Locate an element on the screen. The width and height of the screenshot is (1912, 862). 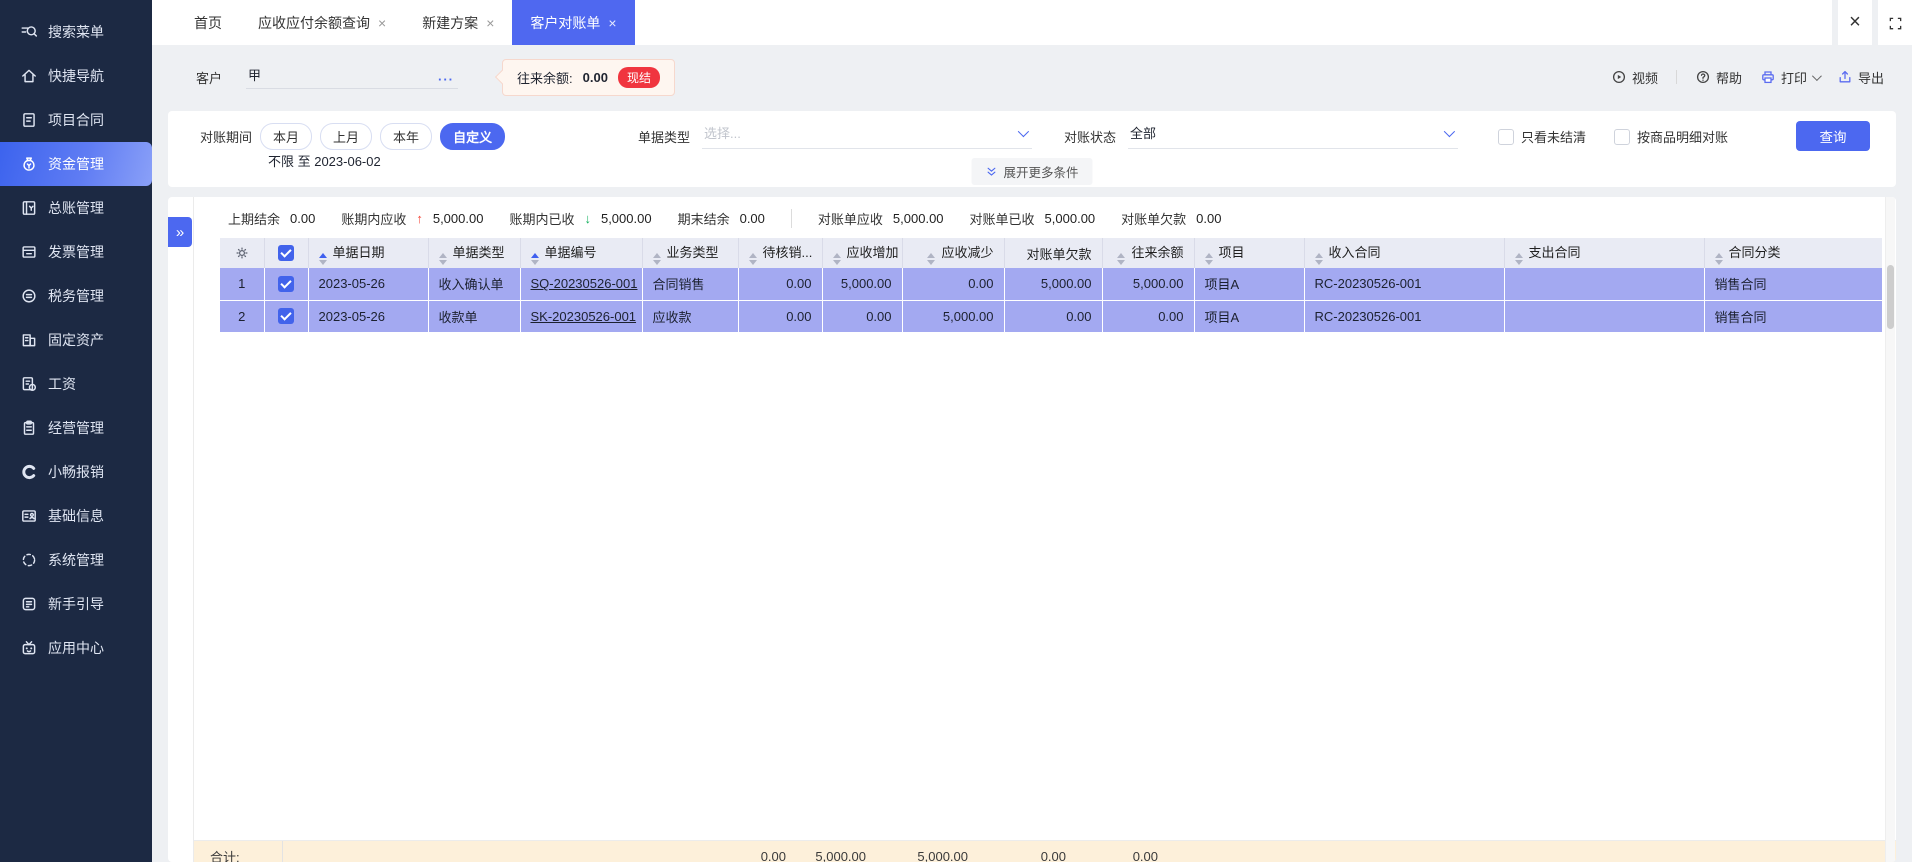
scrollbar-thumb is located at coordinates (1890, 297).